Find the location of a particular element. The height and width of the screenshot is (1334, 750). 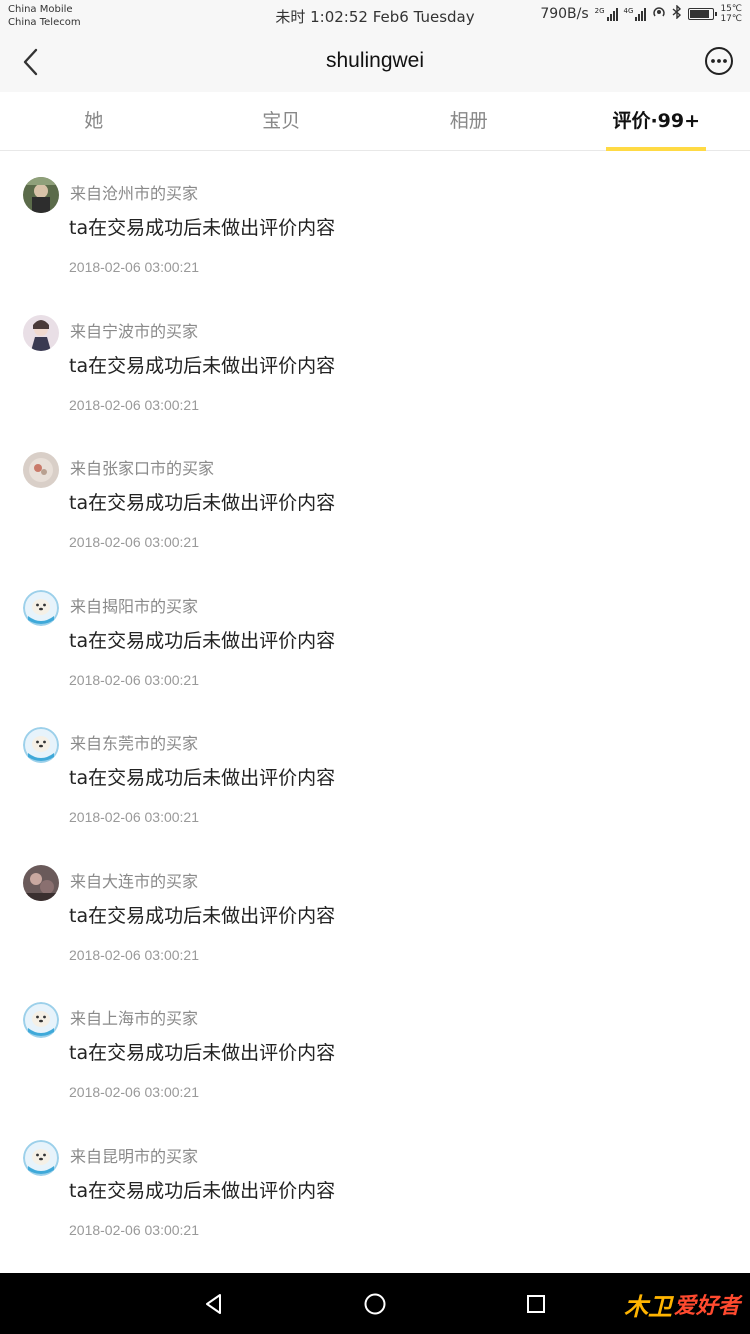

more-horizontal-circle-icon is located at coordinates (719, 61).